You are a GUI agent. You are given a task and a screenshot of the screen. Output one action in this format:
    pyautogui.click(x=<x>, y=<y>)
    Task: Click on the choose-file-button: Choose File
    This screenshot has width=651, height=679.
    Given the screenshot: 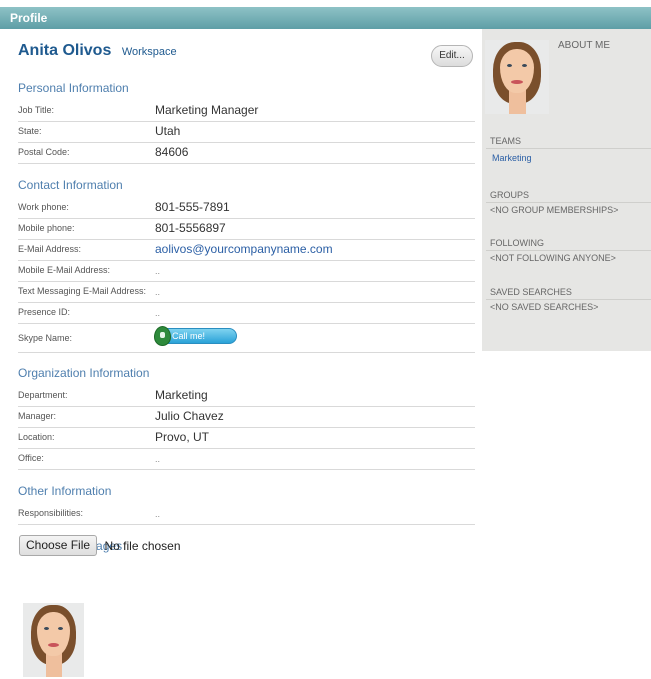 What is the action you would take?
    pyautogui.click(x=58, y=545)
    